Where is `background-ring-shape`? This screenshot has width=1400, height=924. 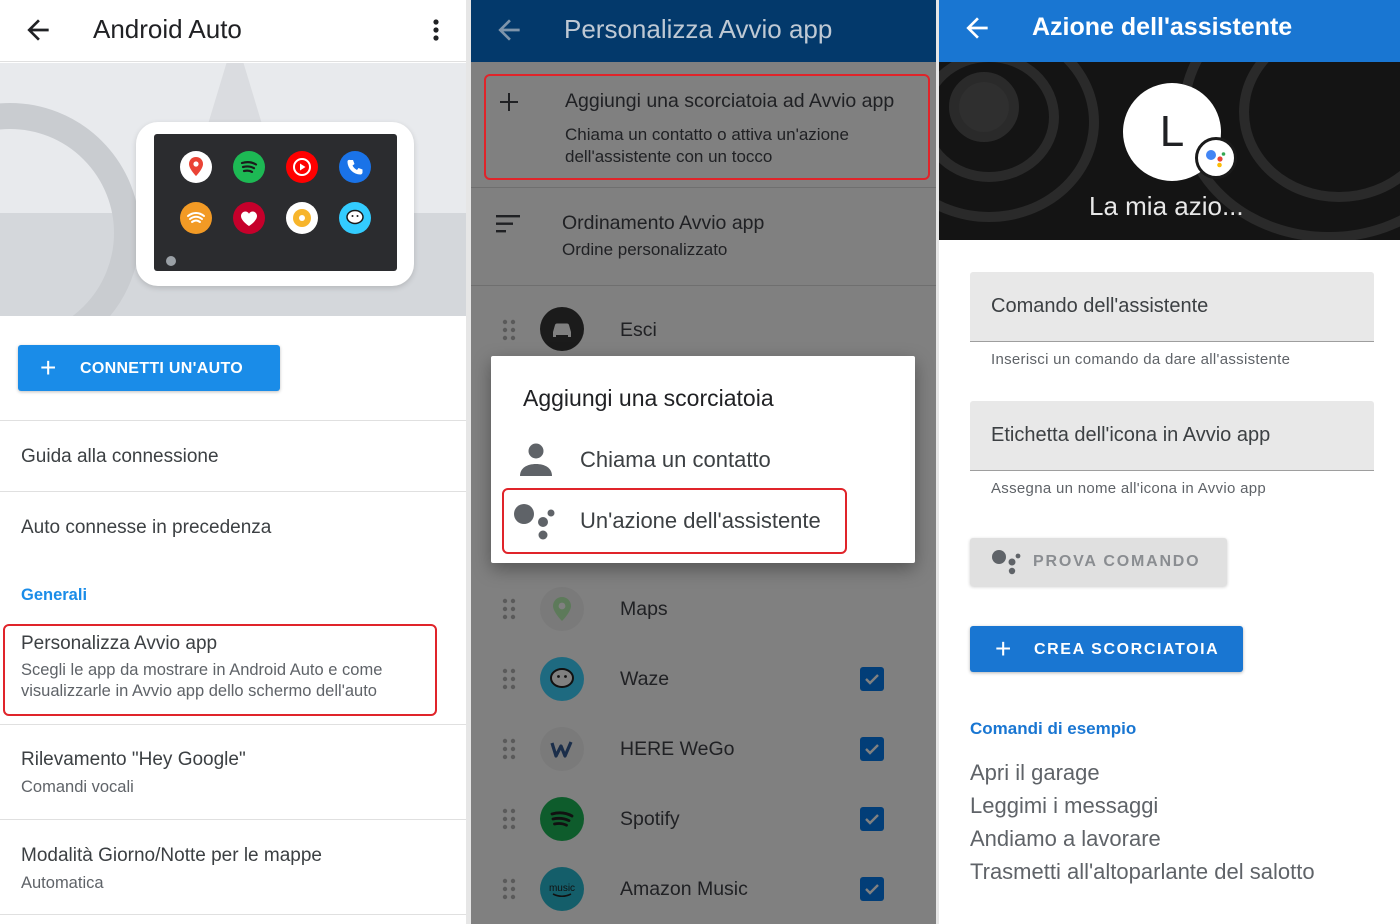
background-ring-shape is located at coordinates (984, 107).